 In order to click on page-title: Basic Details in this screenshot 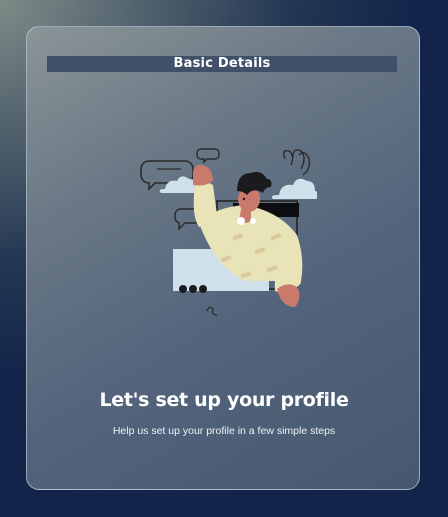, I will do `click(222, 63)`.